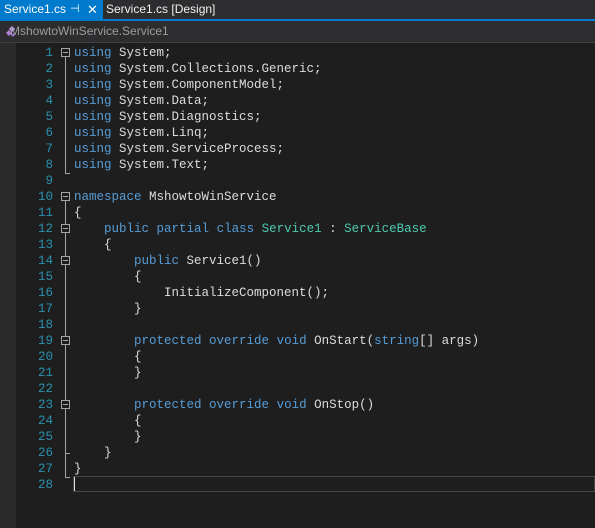 This screenshot has width=595, height=528. I want to click on code-line: 27}, so click(297, 469).